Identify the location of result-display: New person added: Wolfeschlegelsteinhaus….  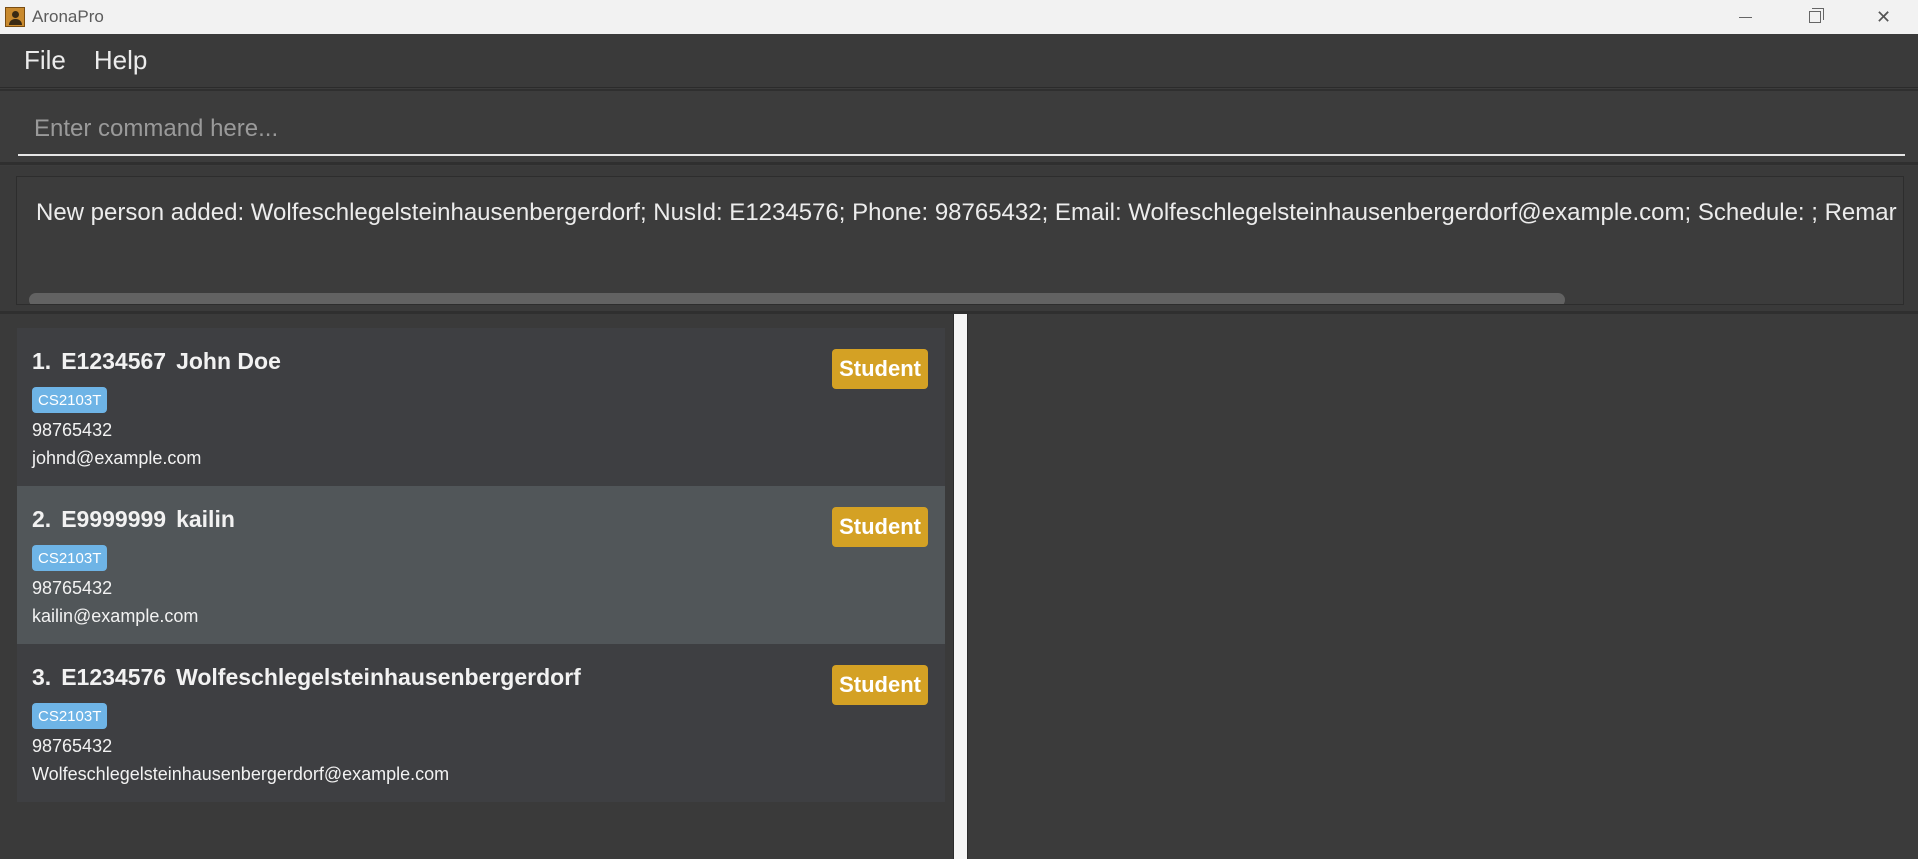
(960, 240).